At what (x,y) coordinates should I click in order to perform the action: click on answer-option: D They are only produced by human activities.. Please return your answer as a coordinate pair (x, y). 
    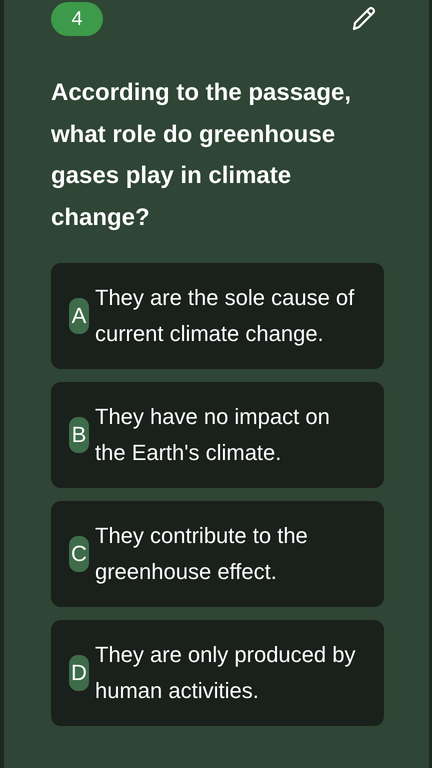
    Looking at the image, I should click on (217, 673).